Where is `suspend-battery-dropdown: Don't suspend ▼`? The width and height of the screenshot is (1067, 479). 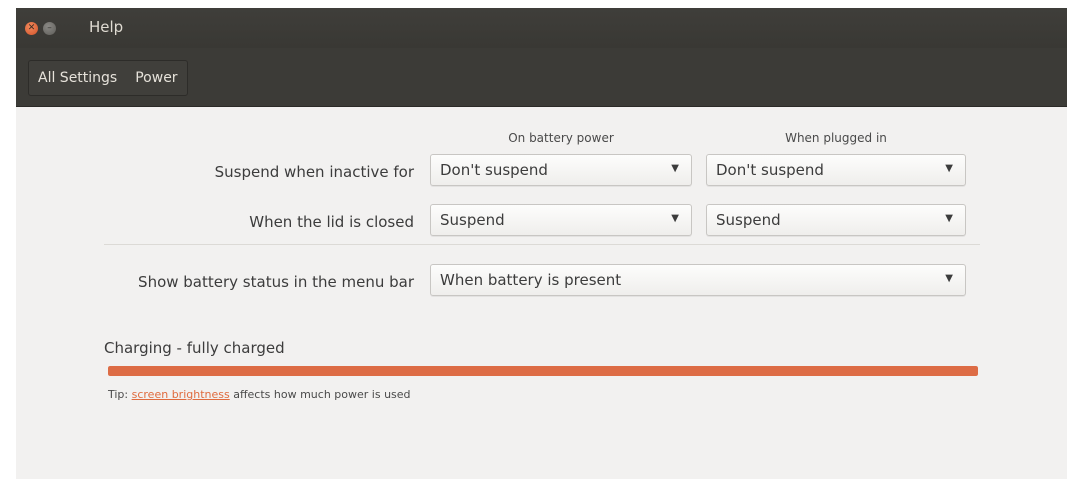
suspend-battery-dropdown: Don't suspend ▼ is located at coordinates (561, 170).